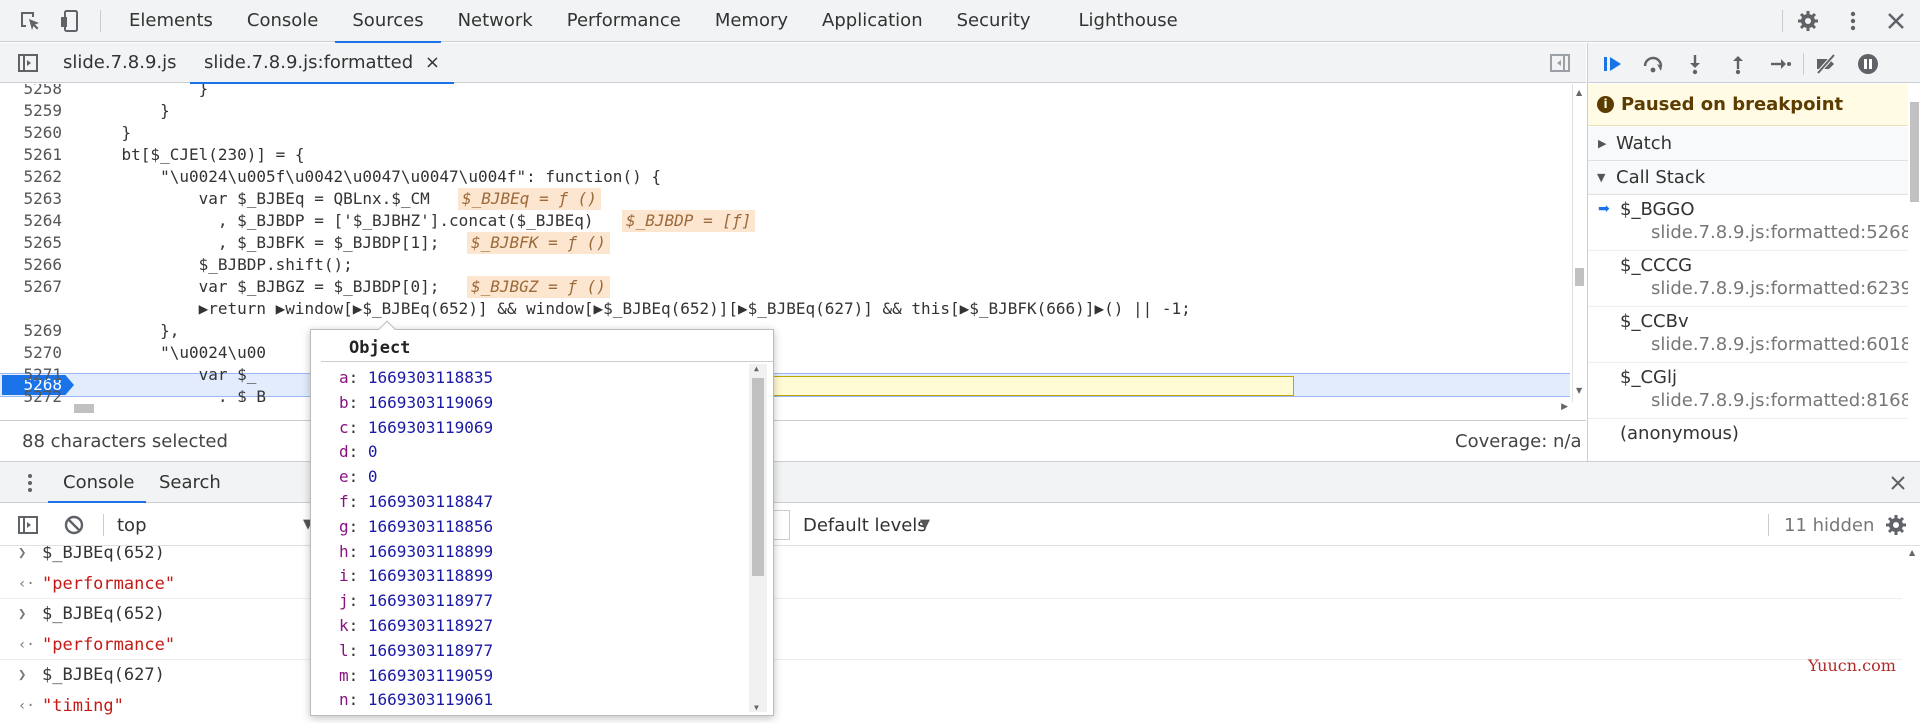 The height and width of the screenshot is (723, 1920). Describe the element at coordinates (1896, 525) in the screenshot. I see `console-settings-icon` at that location.